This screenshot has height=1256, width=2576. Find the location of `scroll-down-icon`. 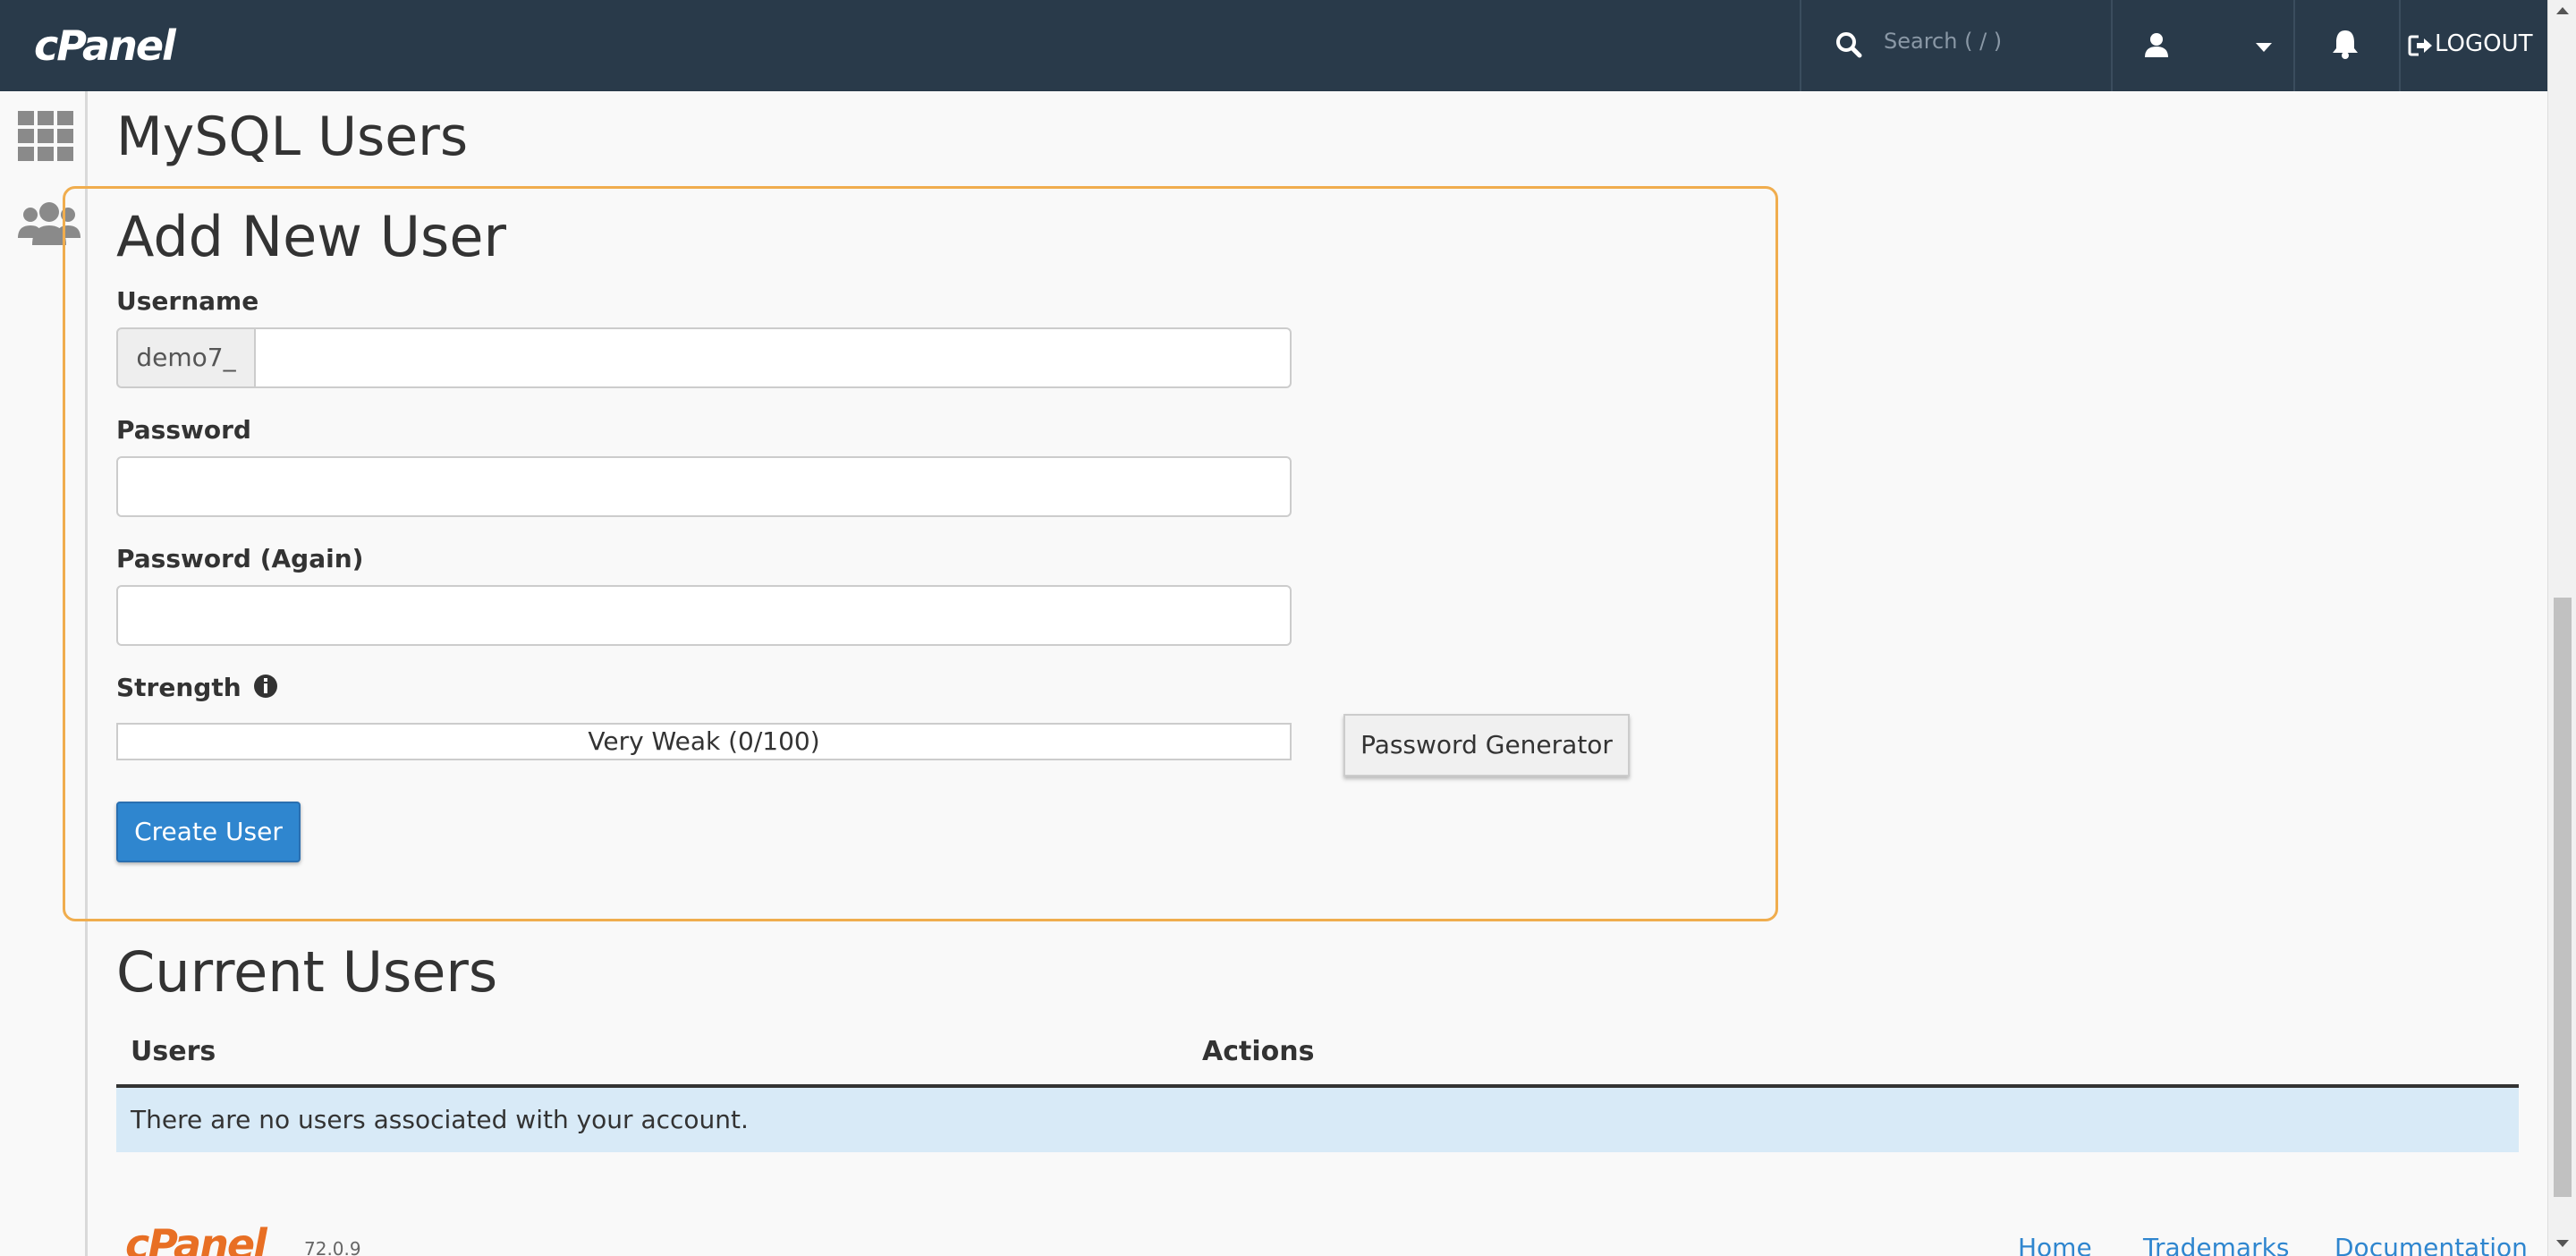

scroll-down-icon is located at coordinates (2562, 1243).